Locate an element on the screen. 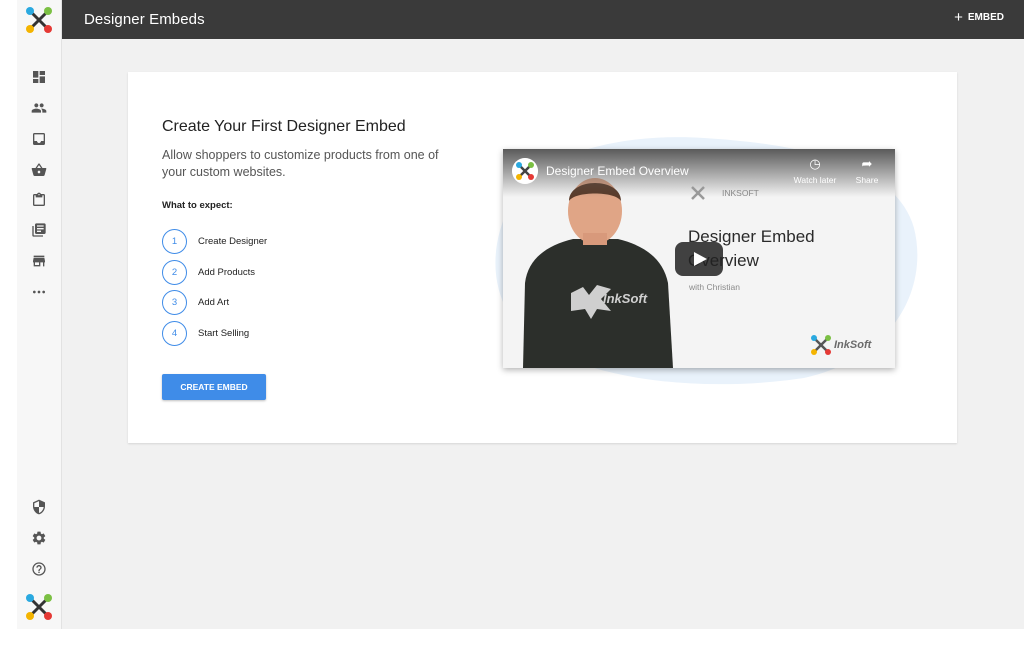 The width and height of the screenshot is (1024, 649). shield-icon is located at coordinates (39, 507).